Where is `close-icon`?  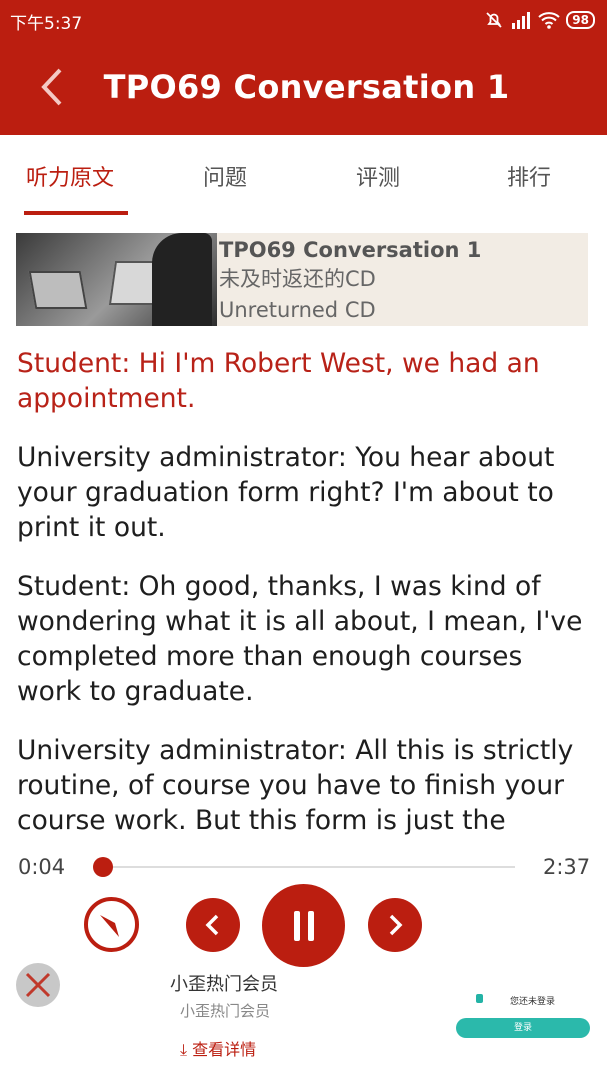
close-icon is located at coordinates (38, 985).